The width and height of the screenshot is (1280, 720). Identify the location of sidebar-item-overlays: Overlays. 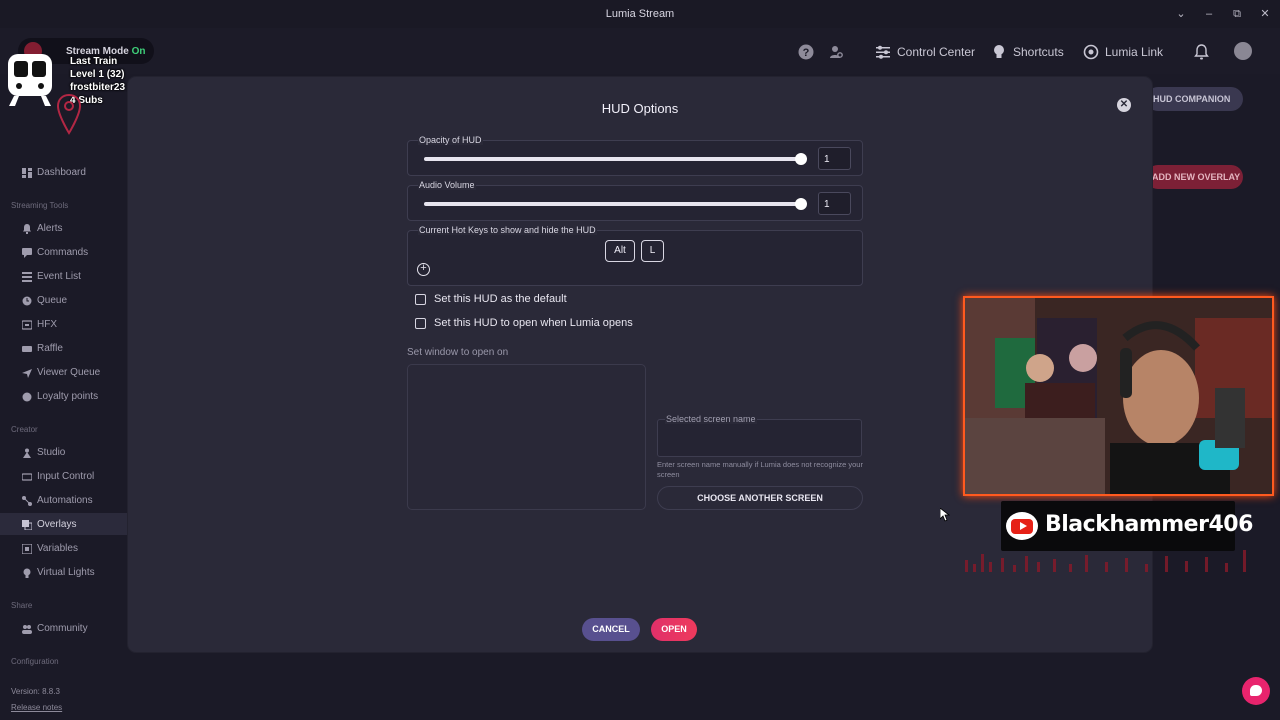
(49, 524).